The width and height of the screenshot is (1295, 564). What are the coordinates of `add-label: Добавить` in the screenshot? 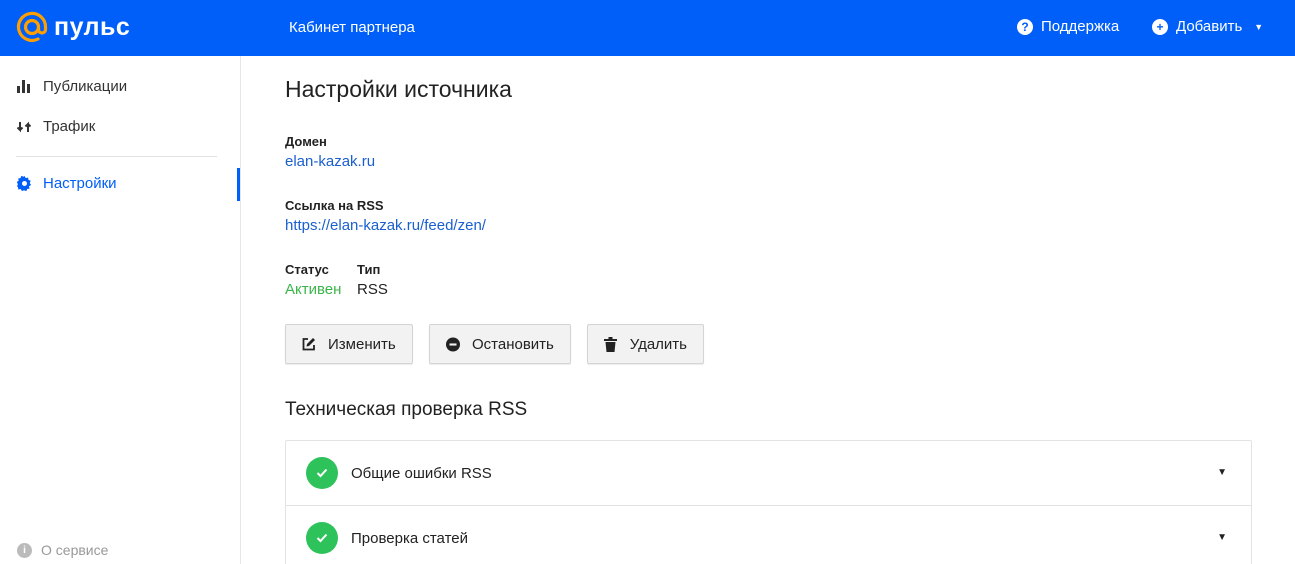 It's located at (1209, 26).